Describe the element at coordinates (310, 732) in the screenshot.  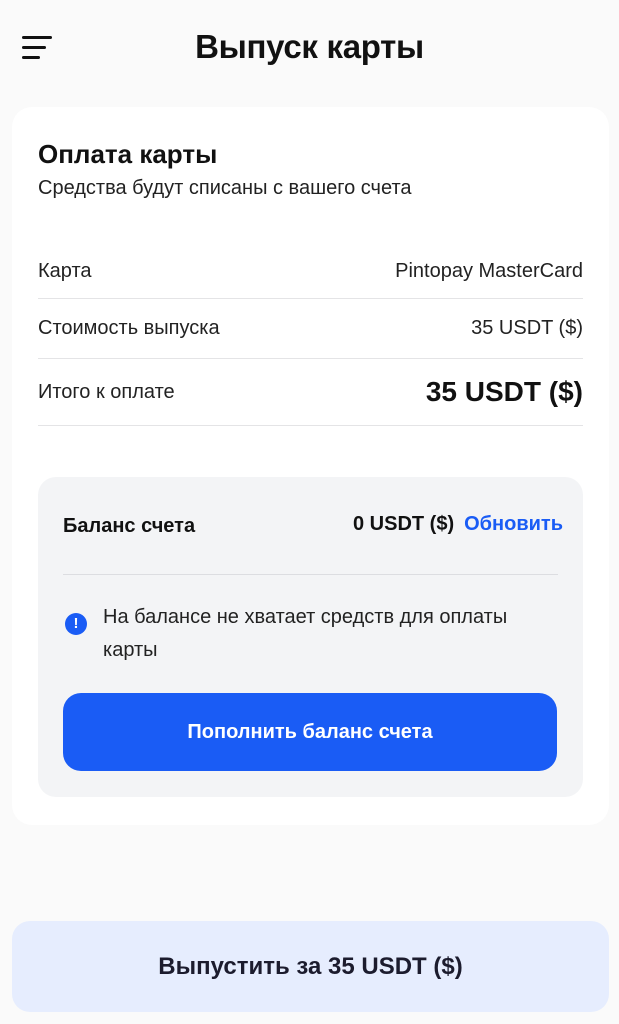
I see `topup-balance-button: Пополнить баланс счета` at that location.